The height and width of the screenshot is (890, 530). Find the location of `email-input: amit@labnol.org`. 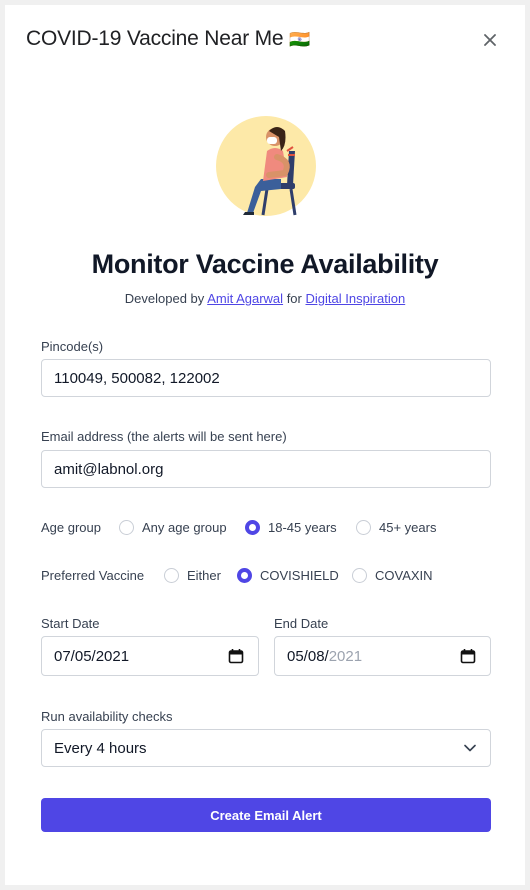

email-input: amit@labnol.org is located at coordinates (266, 469).